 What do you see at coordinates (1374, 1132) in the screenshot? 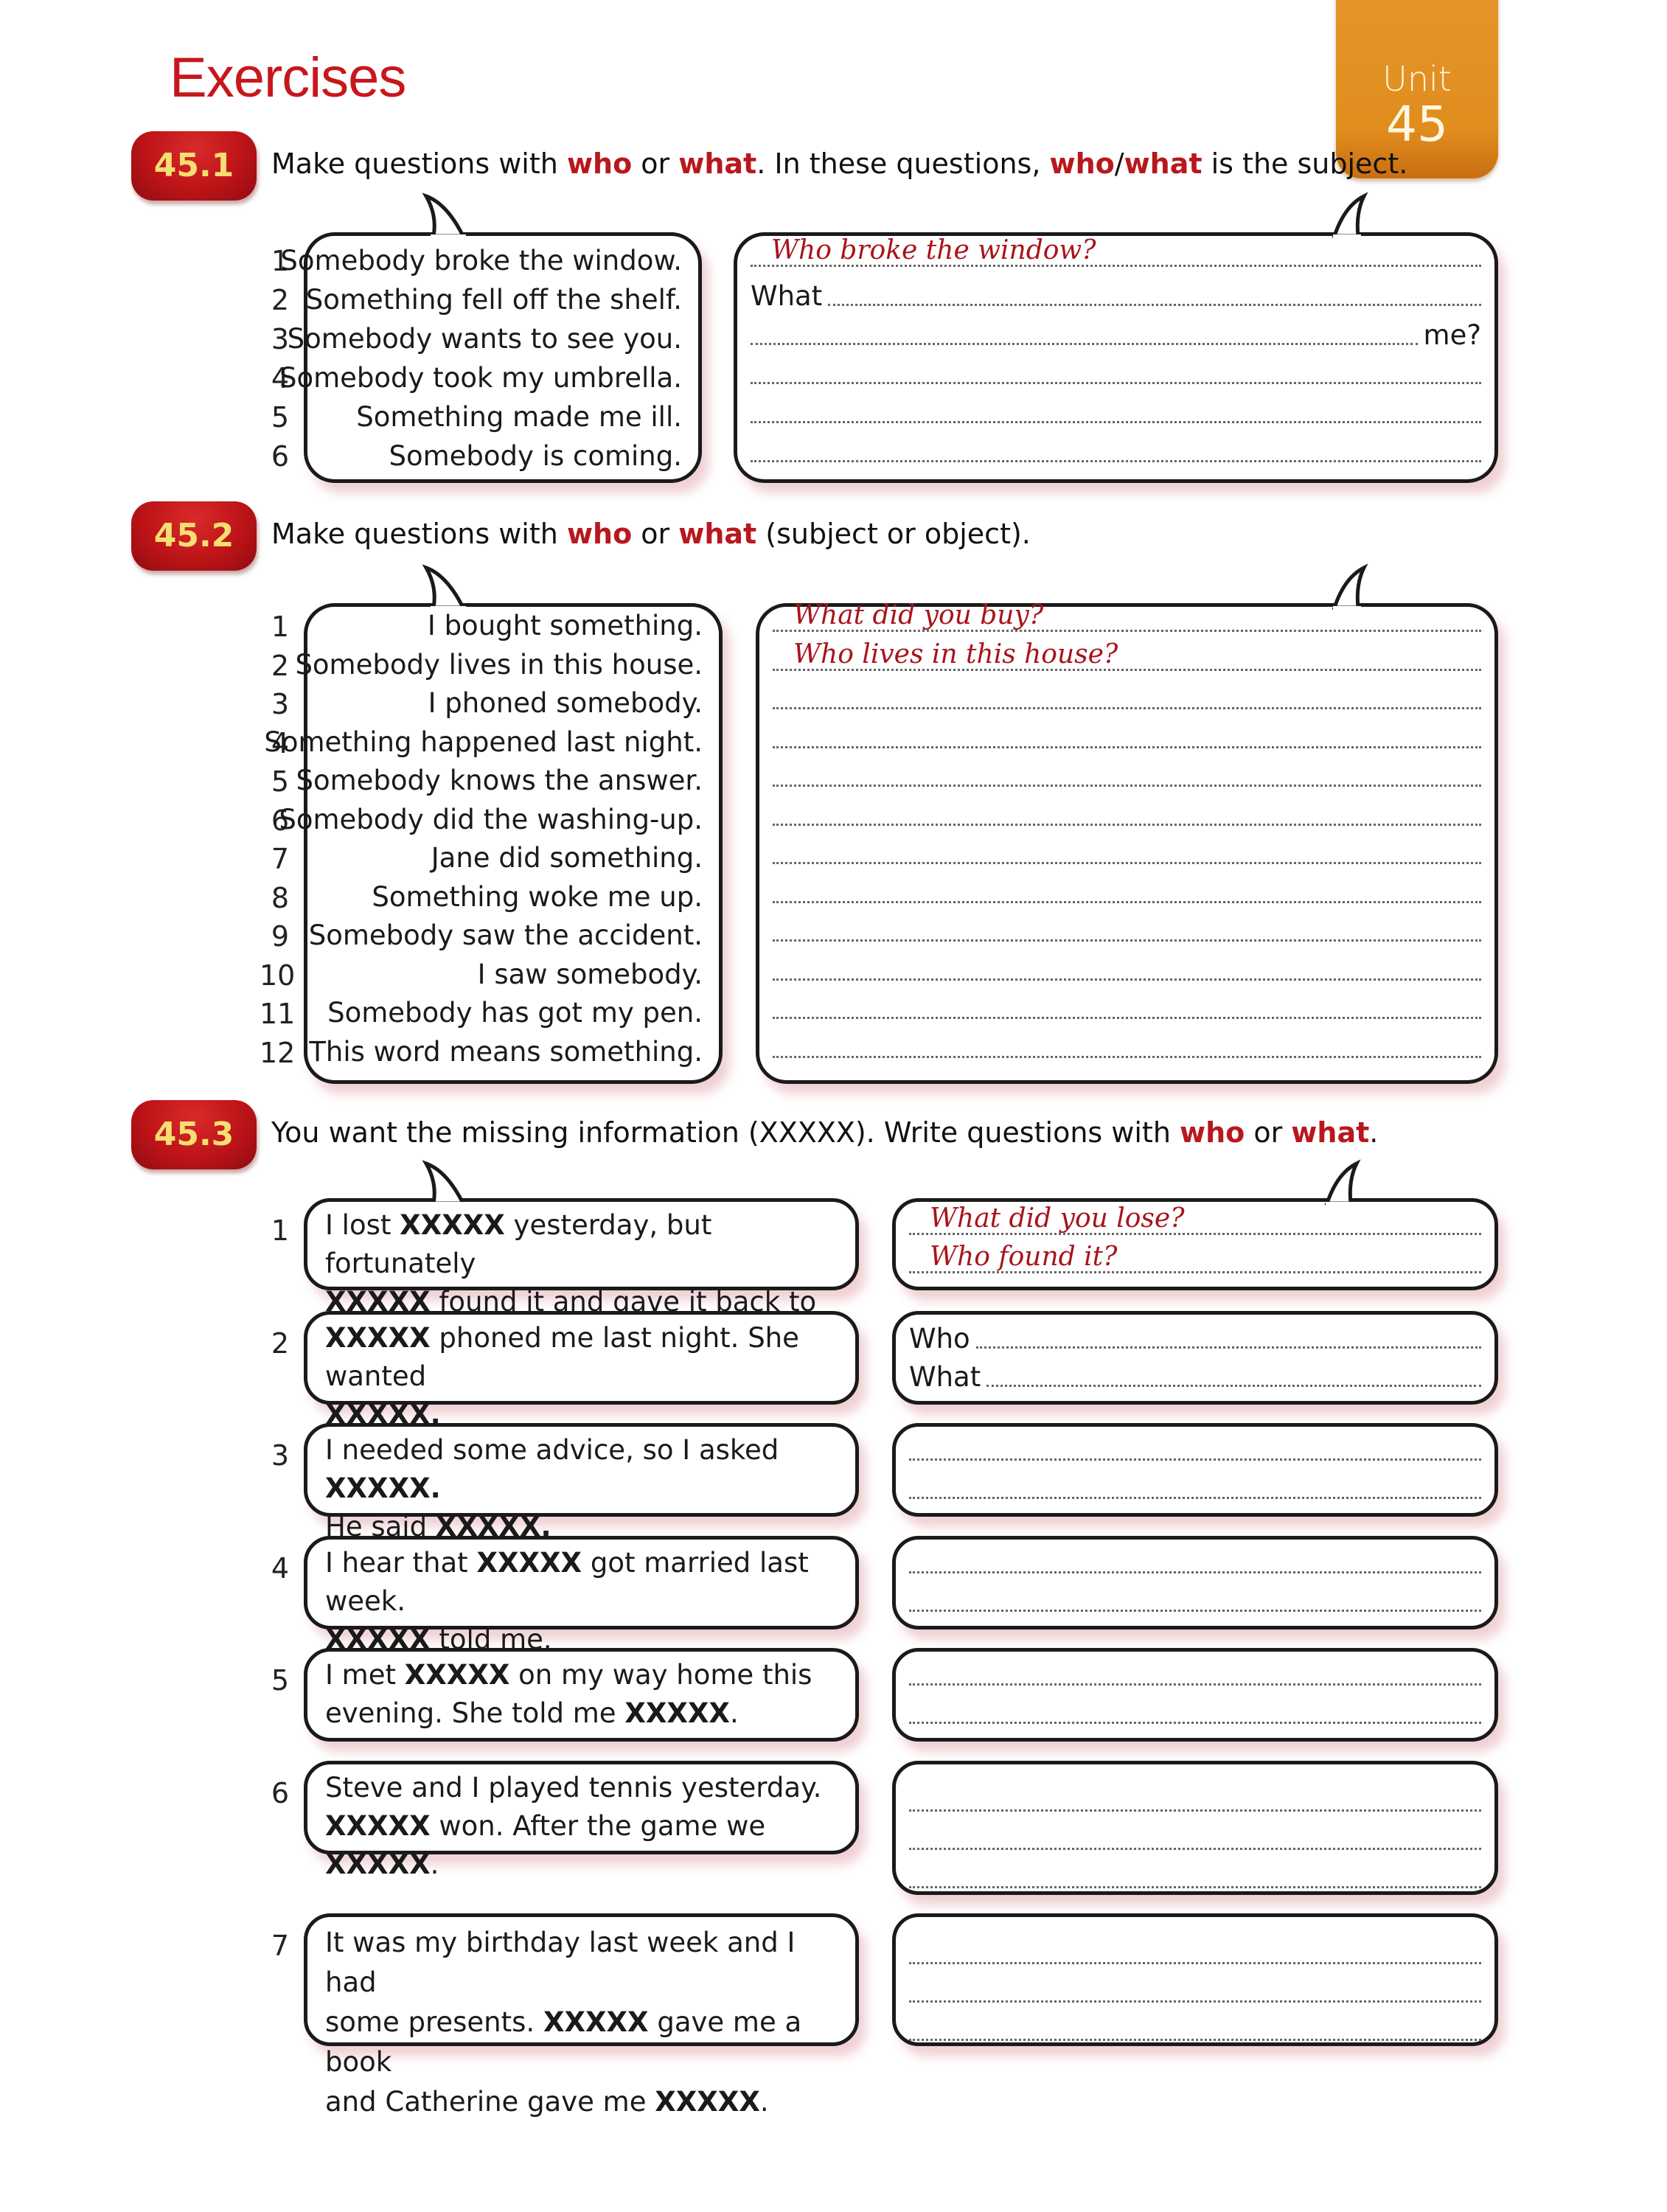
I see `instruction-text: .` at bounding box center [1374, 1132].